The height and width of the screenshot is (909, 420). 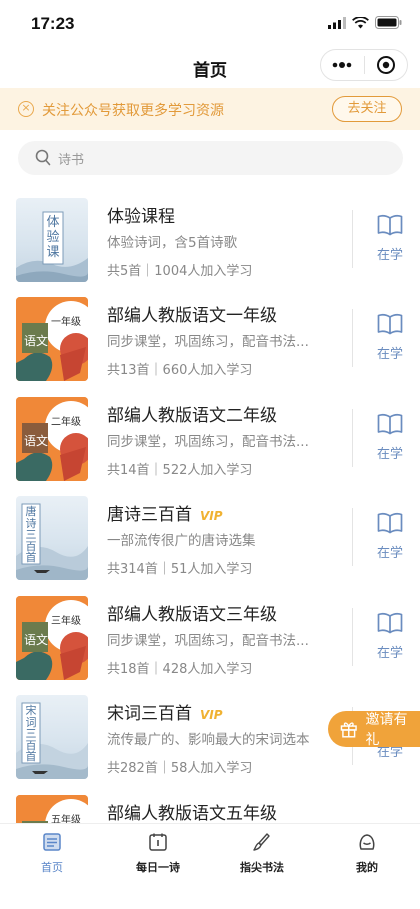 I want to click on cover-title: 宋词三百首, so click(x=31, y=733).